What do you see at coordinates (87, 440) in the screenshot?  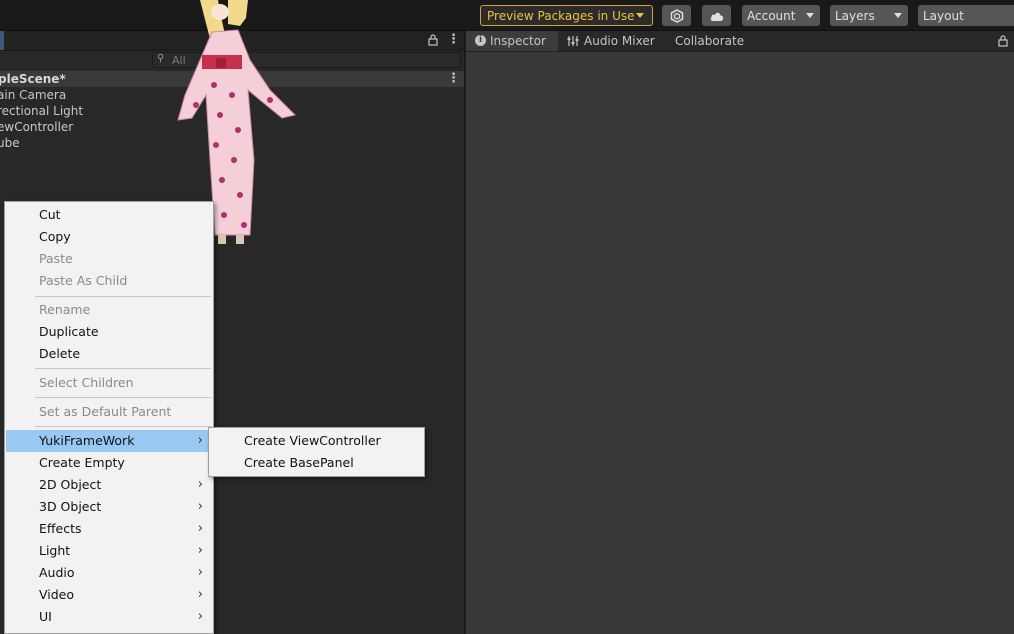 I see `menu-item-label: YukiFrameWork` at bounding box center [87, 440].